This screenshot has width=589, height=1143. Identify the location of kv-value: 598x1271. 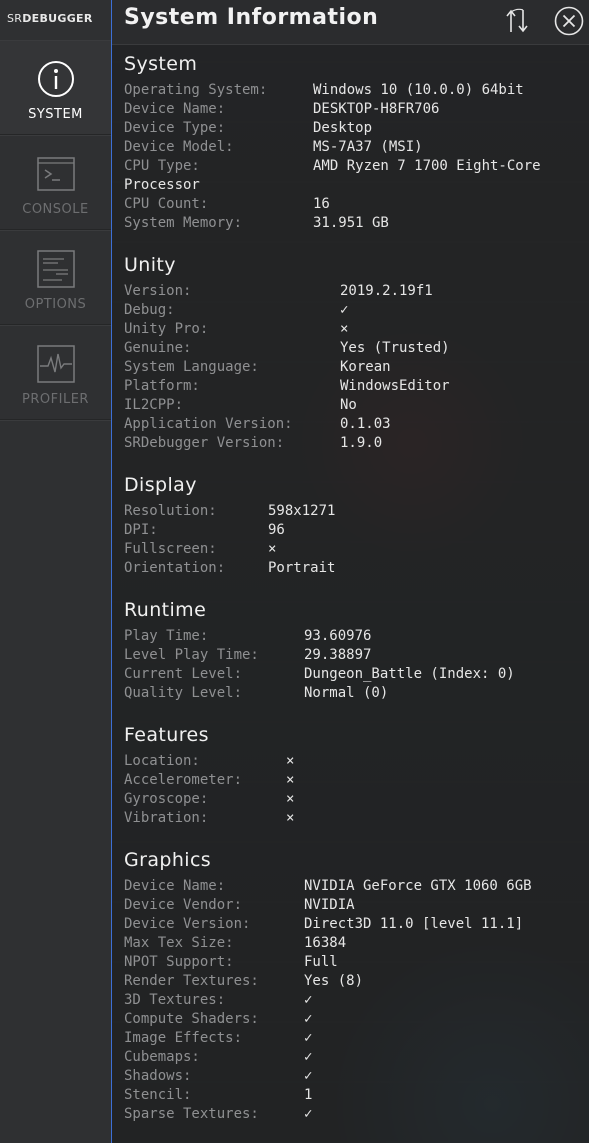
(302, 511).